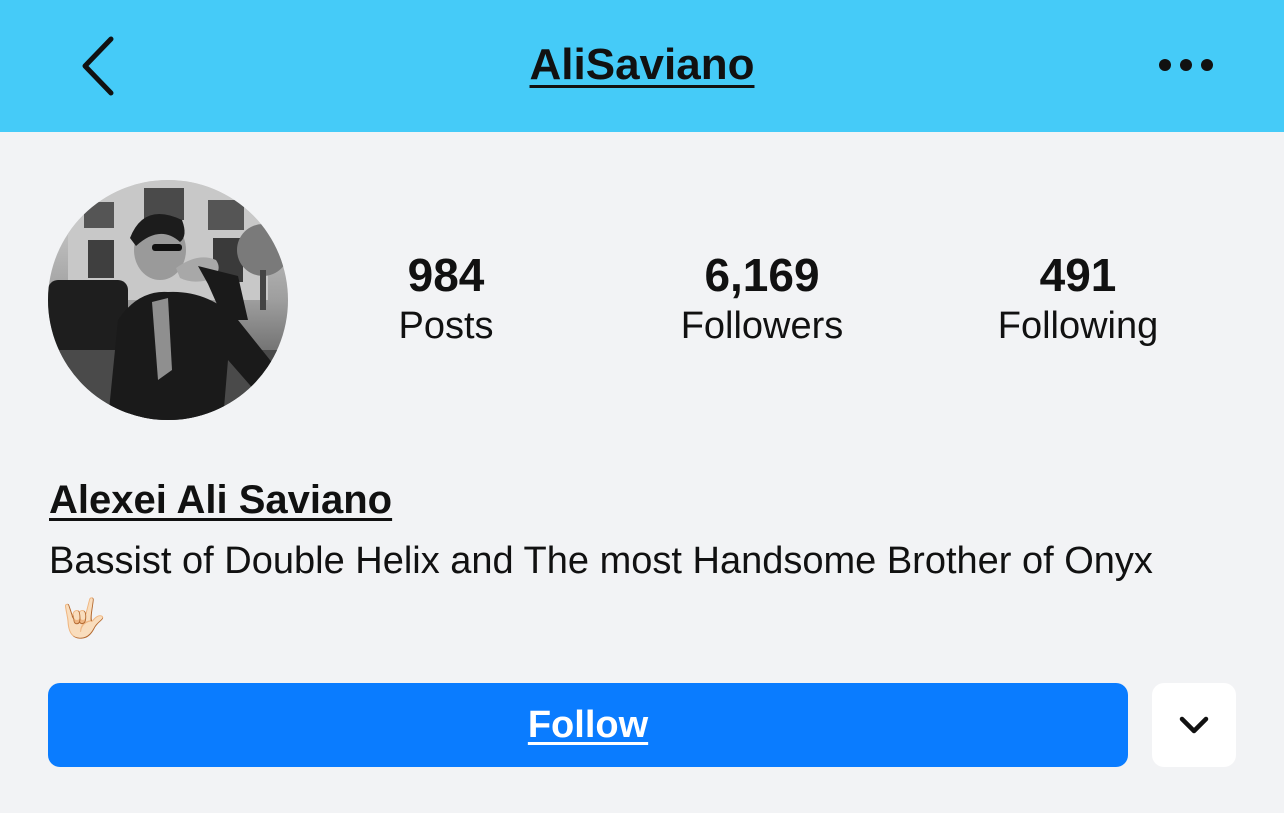 This screenshot has width=1284, height=813. I want to click on following-stat: 491 Following, so click(1078, 299).